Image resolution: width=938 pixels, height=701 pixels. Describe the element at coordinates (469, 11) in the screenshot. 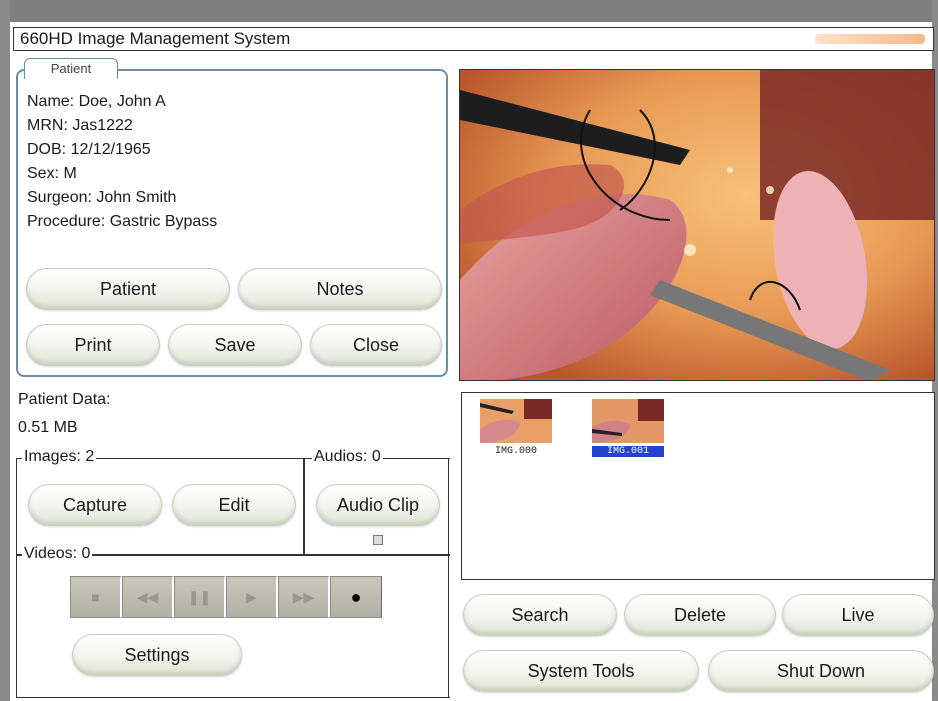

I see `window-frame-top` at that location.